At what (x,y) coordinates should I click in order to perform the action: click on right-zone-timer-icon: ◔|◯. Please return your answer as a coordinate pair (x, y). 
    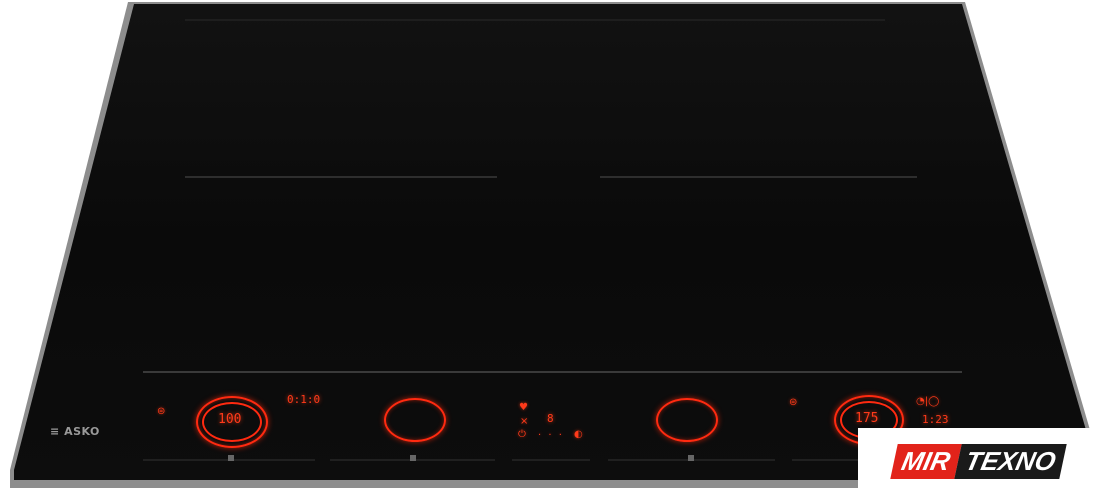
    Looking at the image, I should click on (927, 401).